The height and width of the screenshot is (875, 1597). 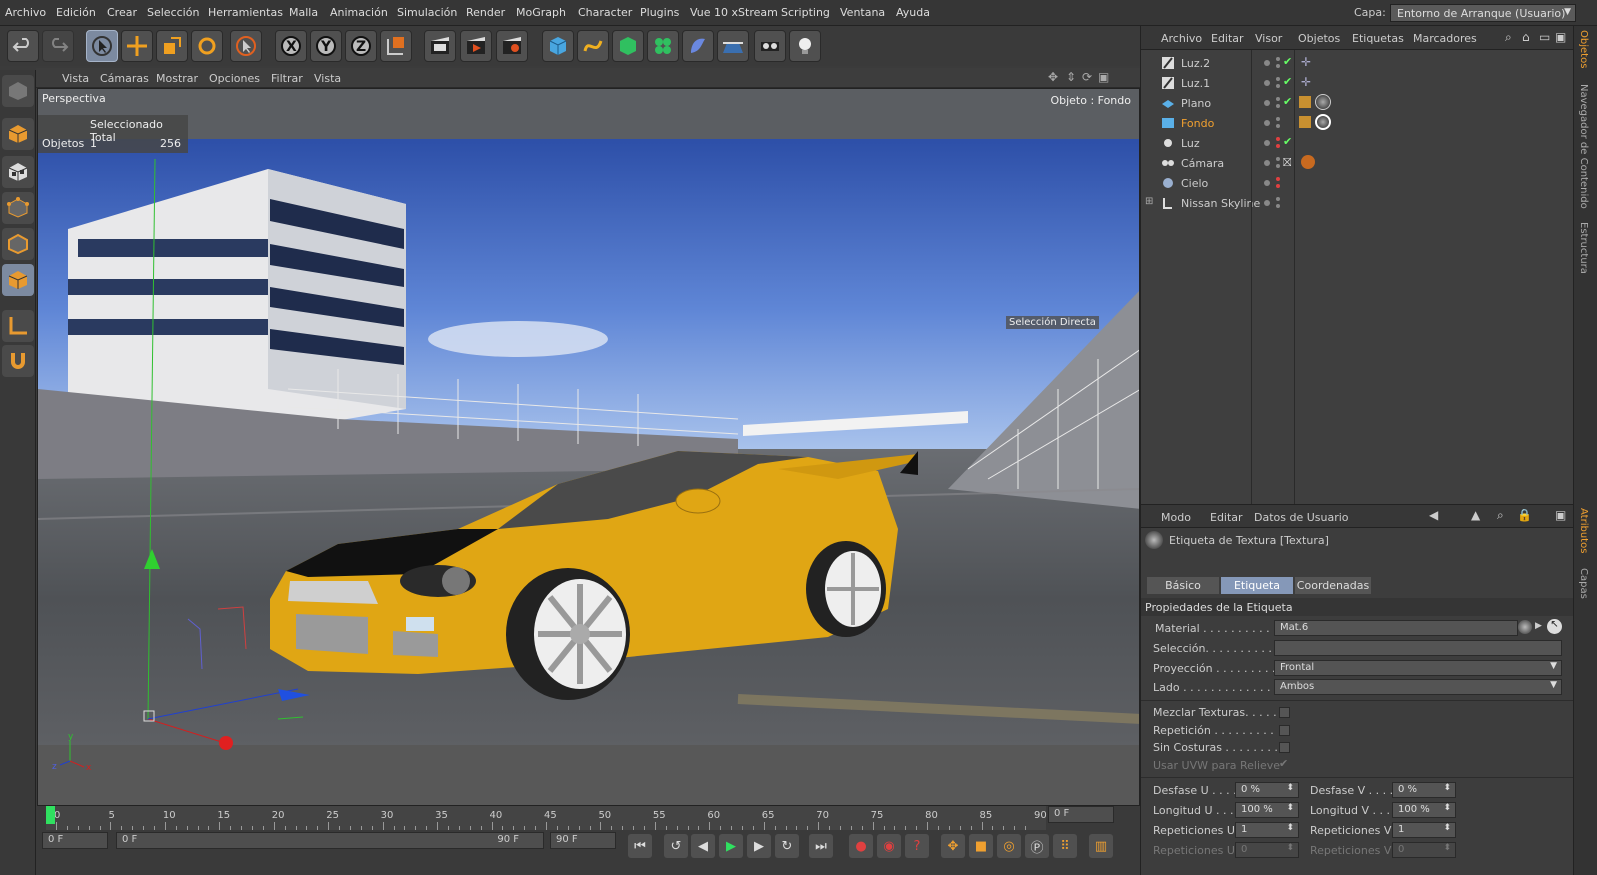 I want to click on previous-frame-button: ◀, so click(x=703, y=846).